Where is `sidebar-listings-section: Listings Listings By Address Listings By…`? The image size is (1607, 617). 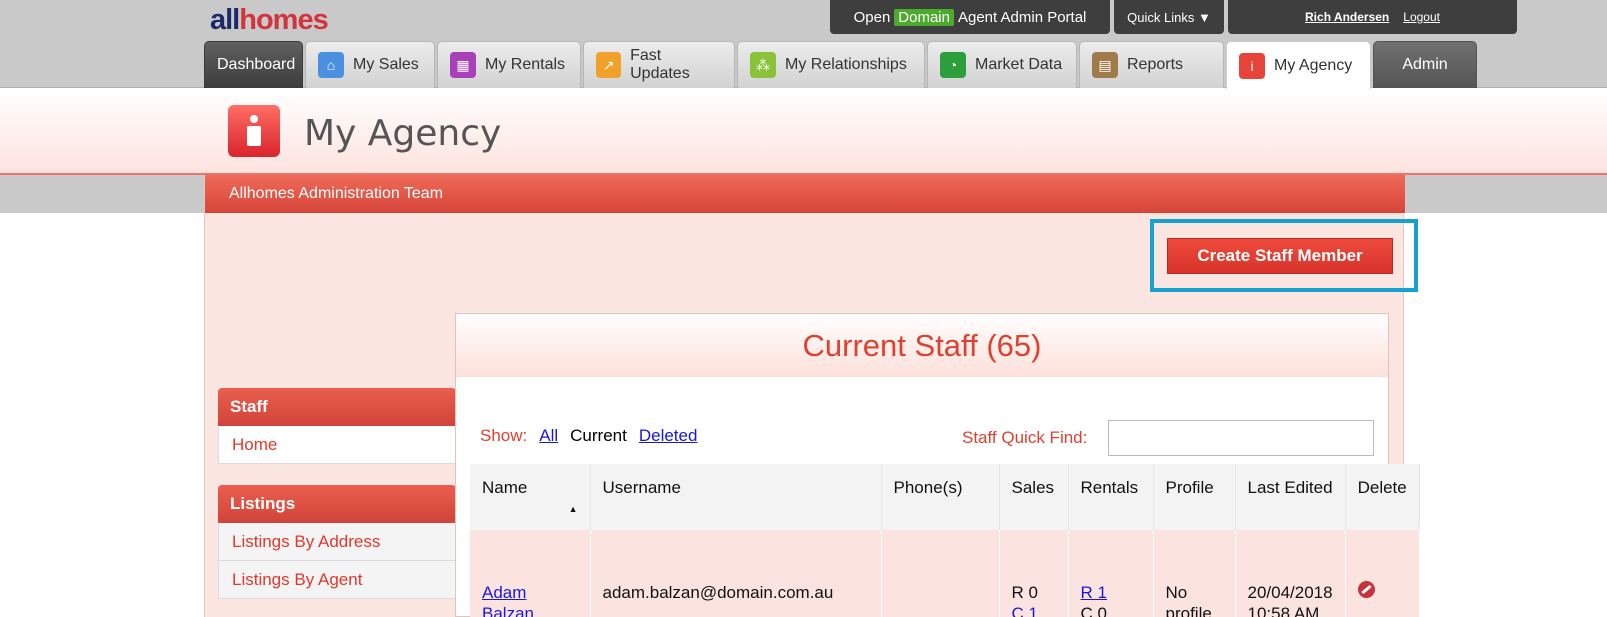 sidebar-listings-section: Listings Listings By Address Listings By… is located at coordinates (337, 542).